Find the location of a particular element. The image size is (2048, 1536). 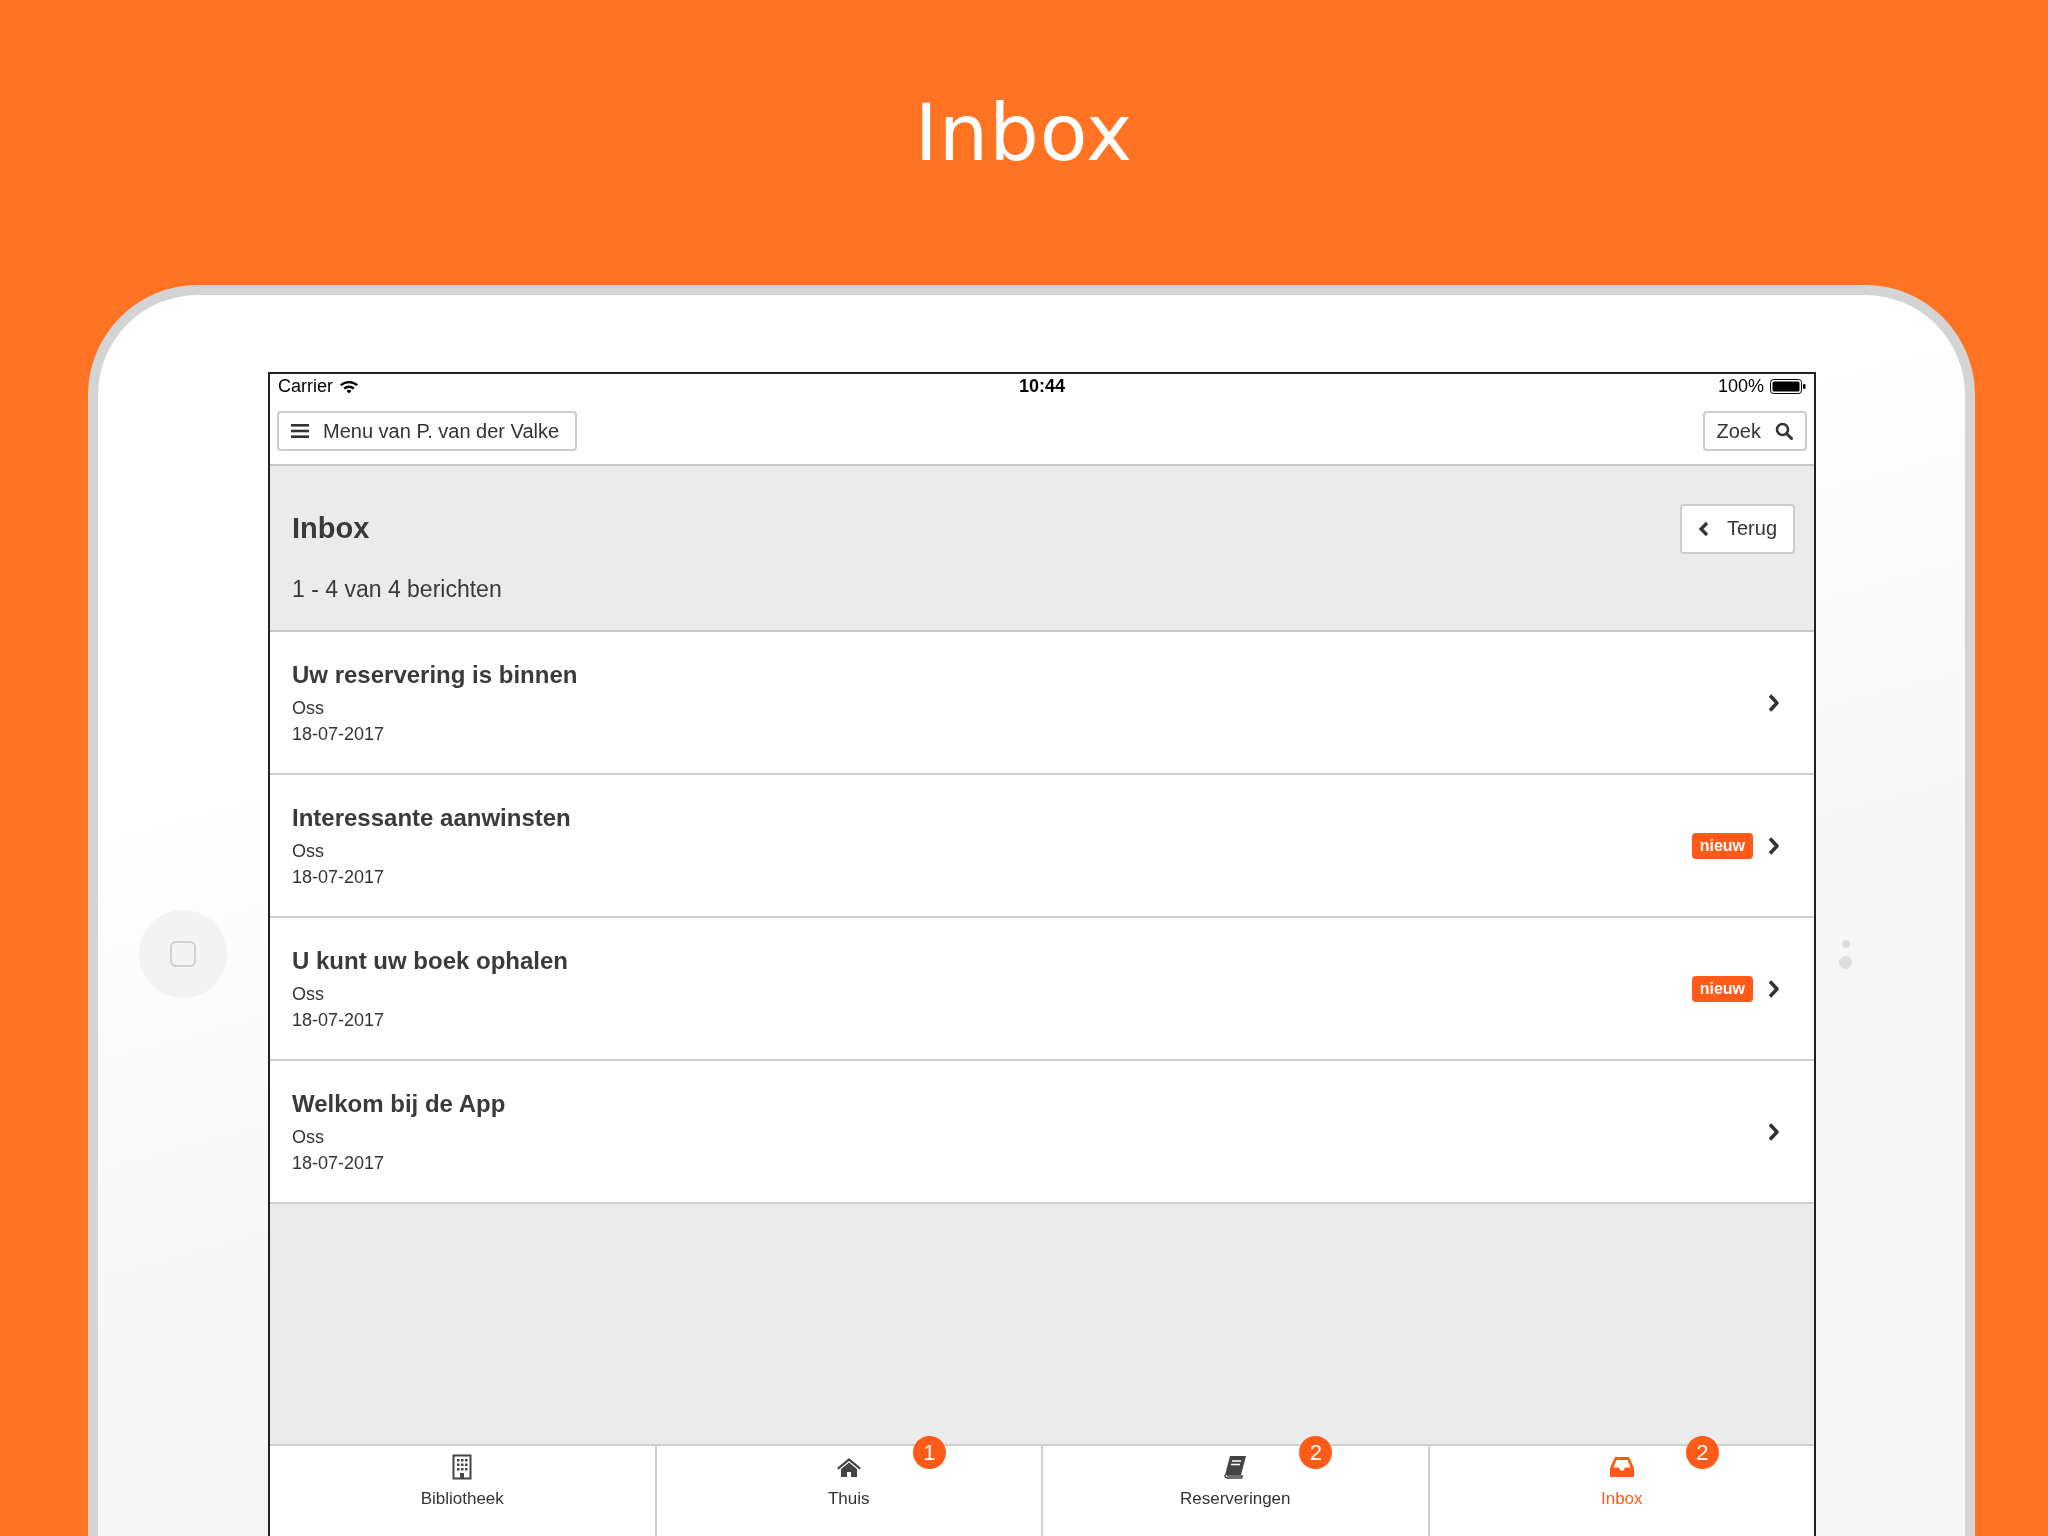

tab: Reserveringen is located at coordinates (1235, 1491).